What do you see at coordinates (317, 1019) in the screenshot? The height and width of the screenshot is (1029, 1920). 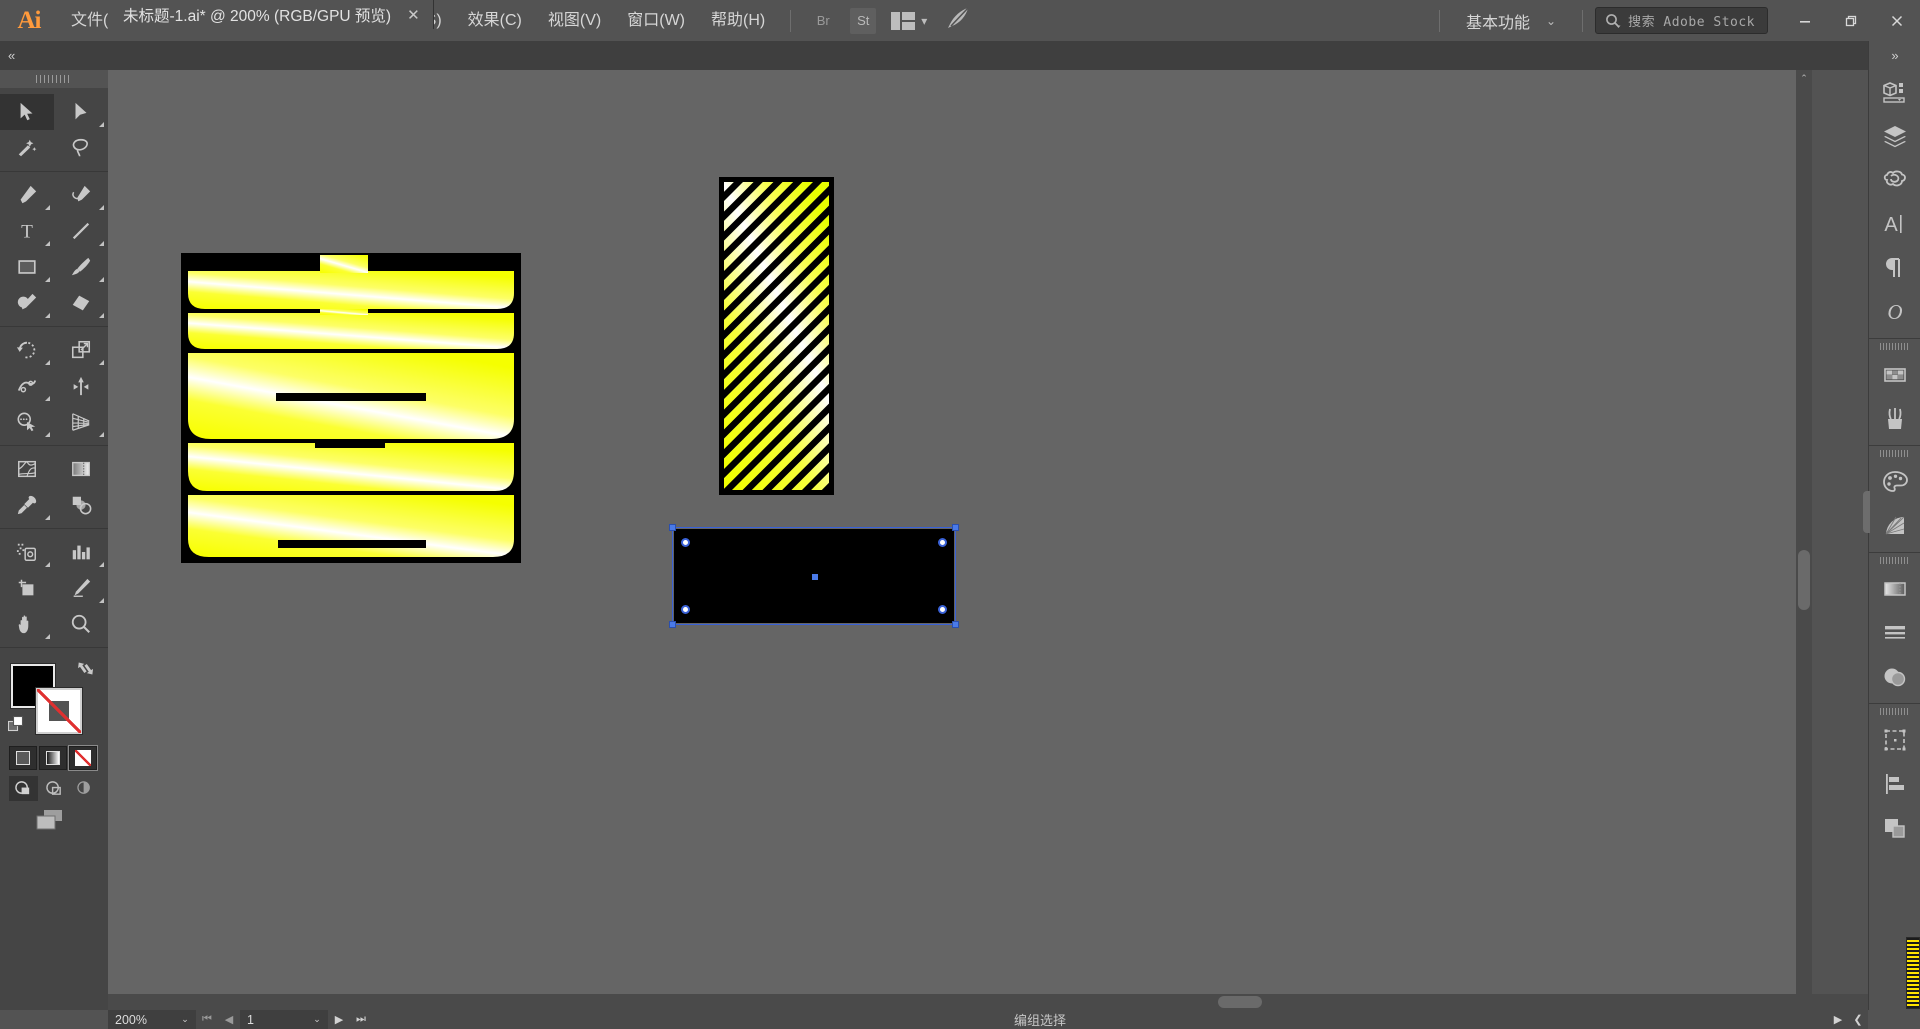 I see `page-number-dropdown: ⌄` at bounding box center [317, 1019].